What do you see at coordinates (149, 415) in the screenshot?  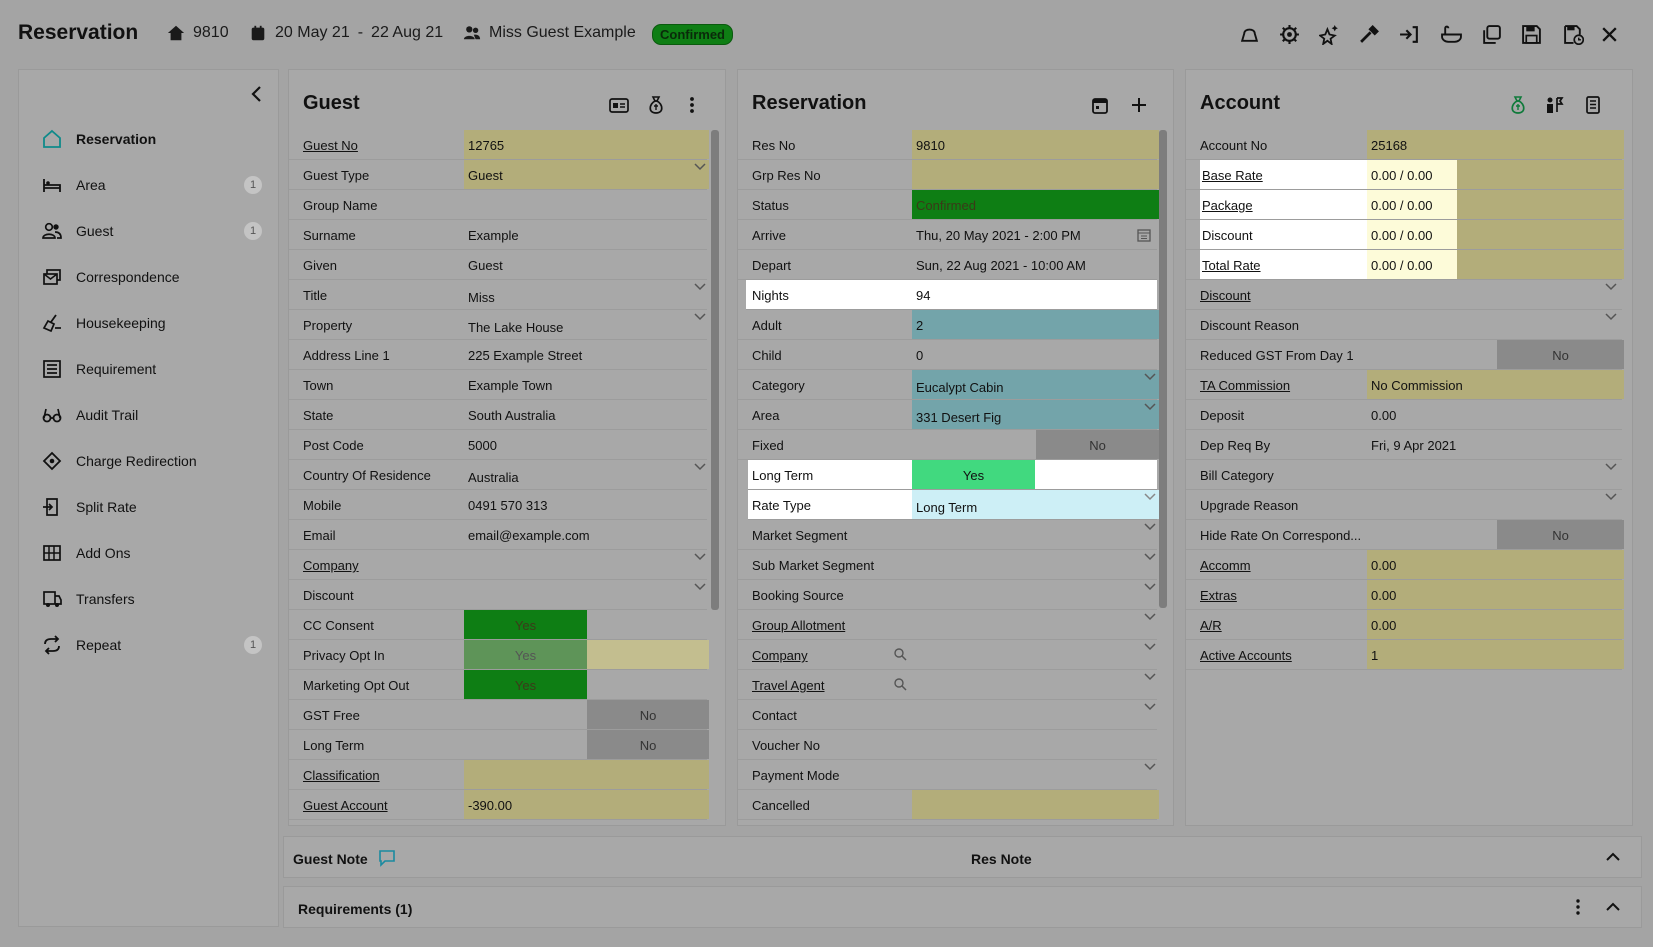 I see `sidebar-item-audit-trail: Audit Trail` at bounding box center [149, 415].